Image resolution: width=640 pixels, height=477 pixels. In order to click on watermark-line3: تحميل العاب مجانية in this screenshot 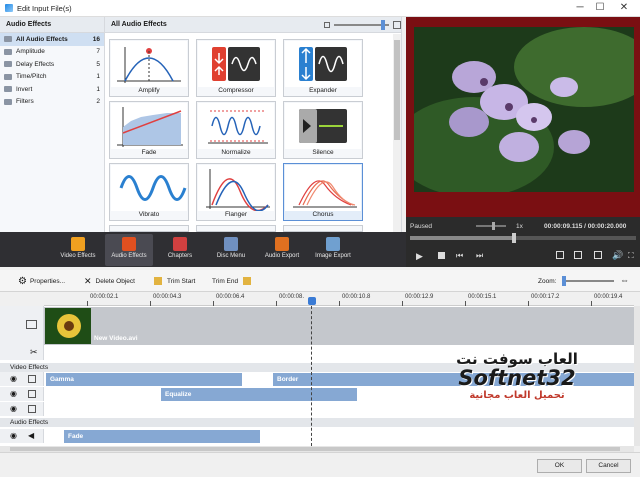, I will do `click(517, 395)`.